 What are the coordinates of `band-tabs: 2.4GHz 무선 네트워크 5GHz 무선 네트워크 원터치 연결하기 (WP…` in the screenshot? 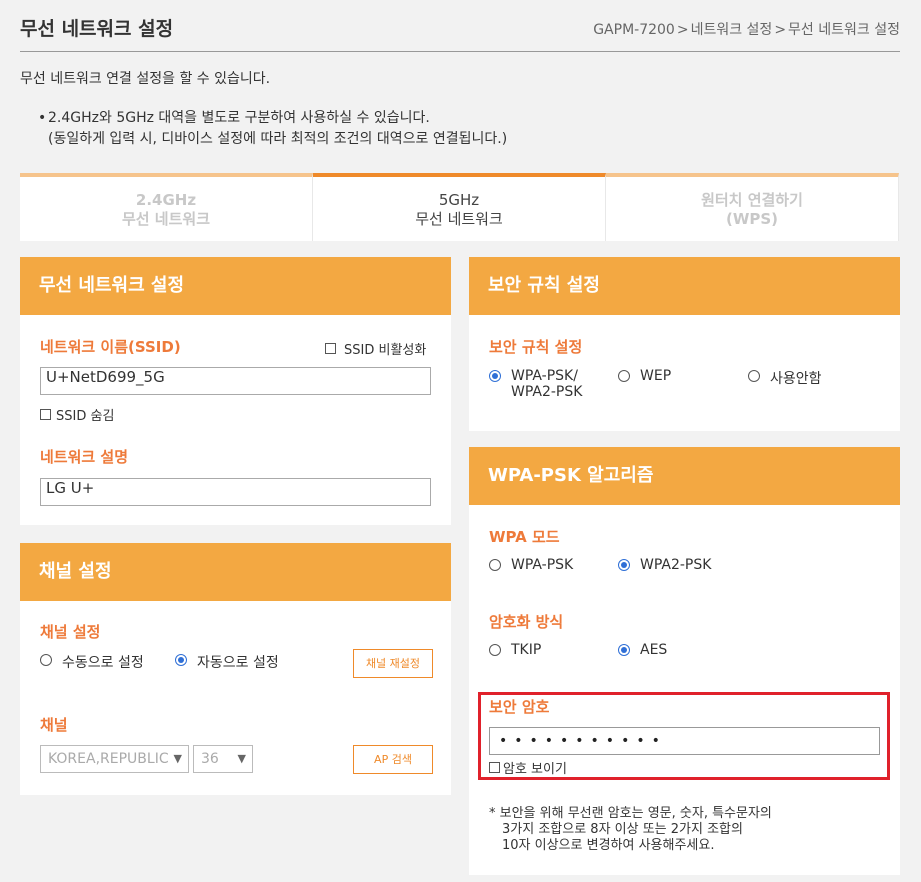 It's located at (459, 207).